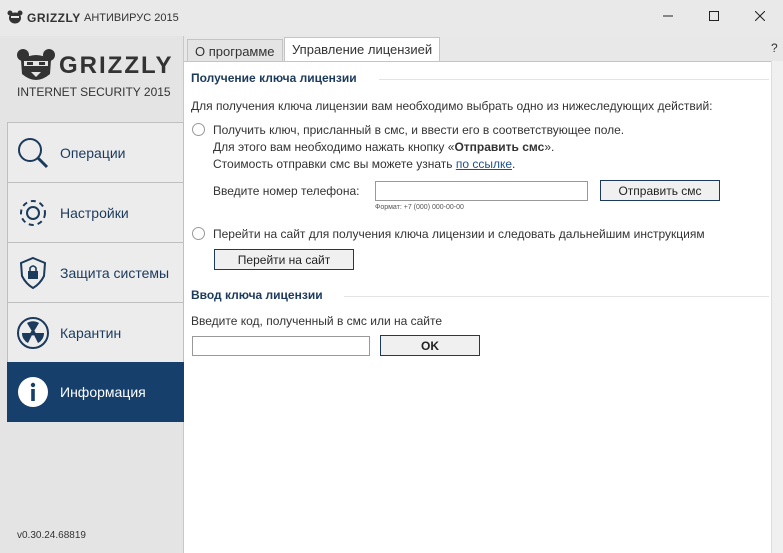 This screenshot has width=783, height=553. I want to click on section-title-enter-key: Ввод ключа лицензии, so click(257, 295).